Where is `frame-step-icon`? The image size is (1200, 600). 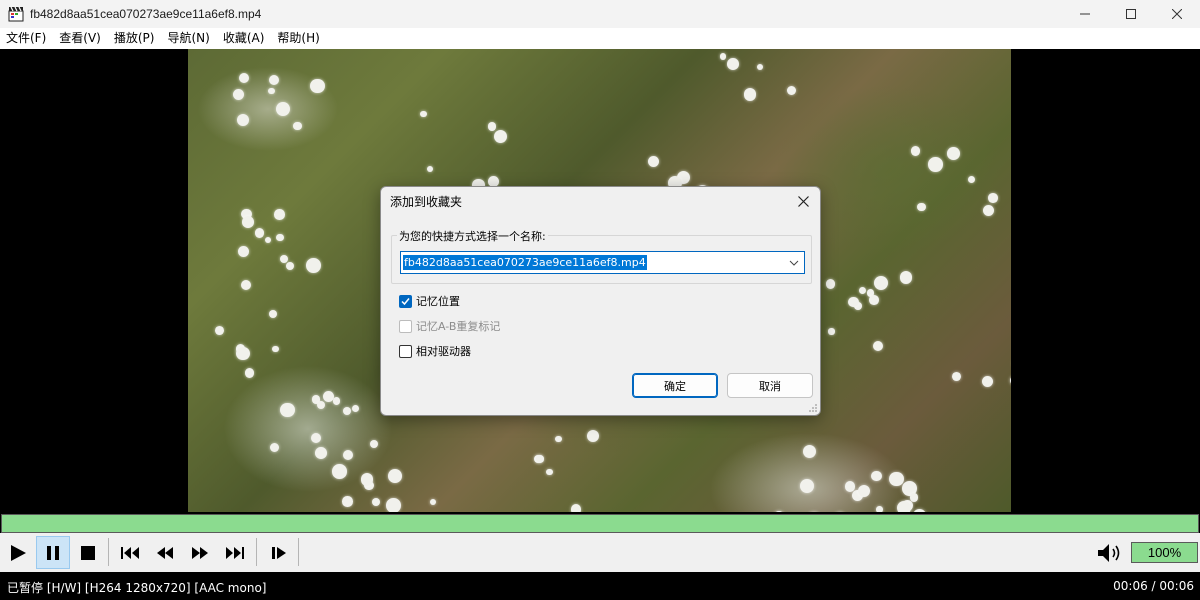
frame-step-icon is located at coordinates (279, 552).